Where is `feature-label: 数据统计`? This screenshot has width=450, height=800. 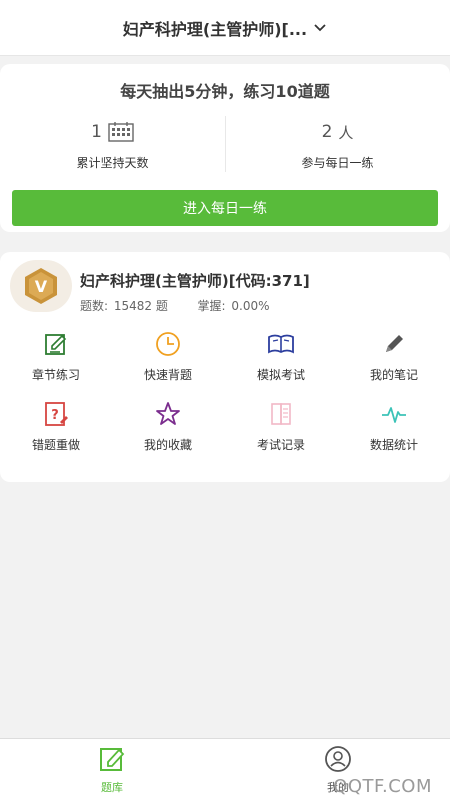
feature-label: 数据统计 is located at coordinates (393, 445).